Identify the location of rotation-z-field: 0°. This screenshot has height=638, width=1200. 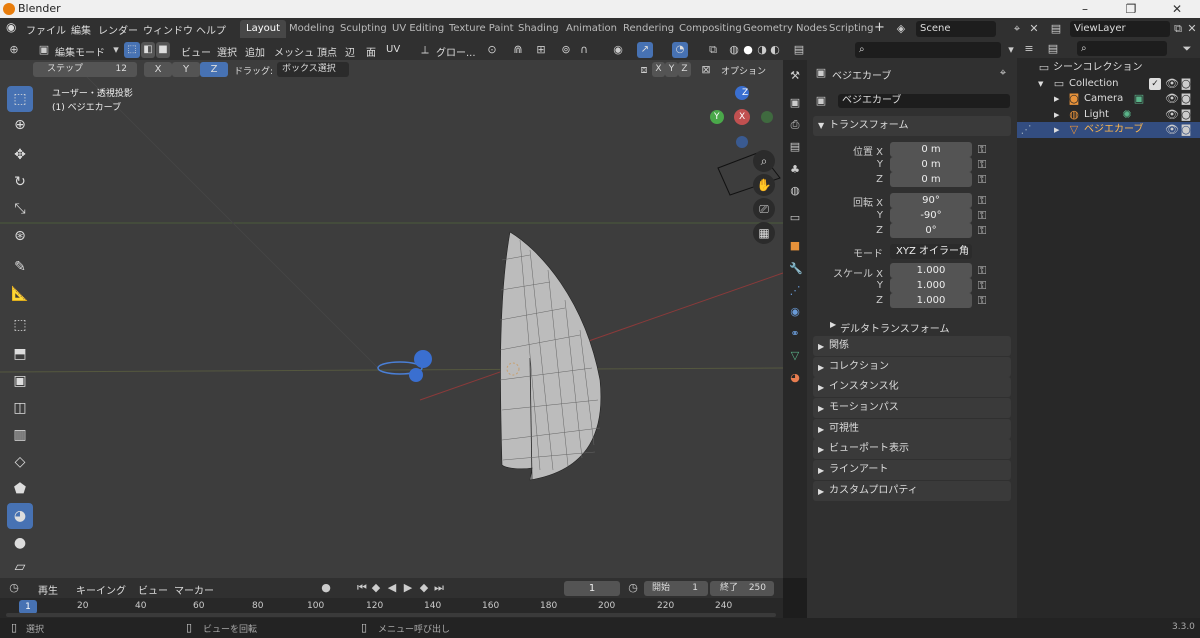
(931, 230).